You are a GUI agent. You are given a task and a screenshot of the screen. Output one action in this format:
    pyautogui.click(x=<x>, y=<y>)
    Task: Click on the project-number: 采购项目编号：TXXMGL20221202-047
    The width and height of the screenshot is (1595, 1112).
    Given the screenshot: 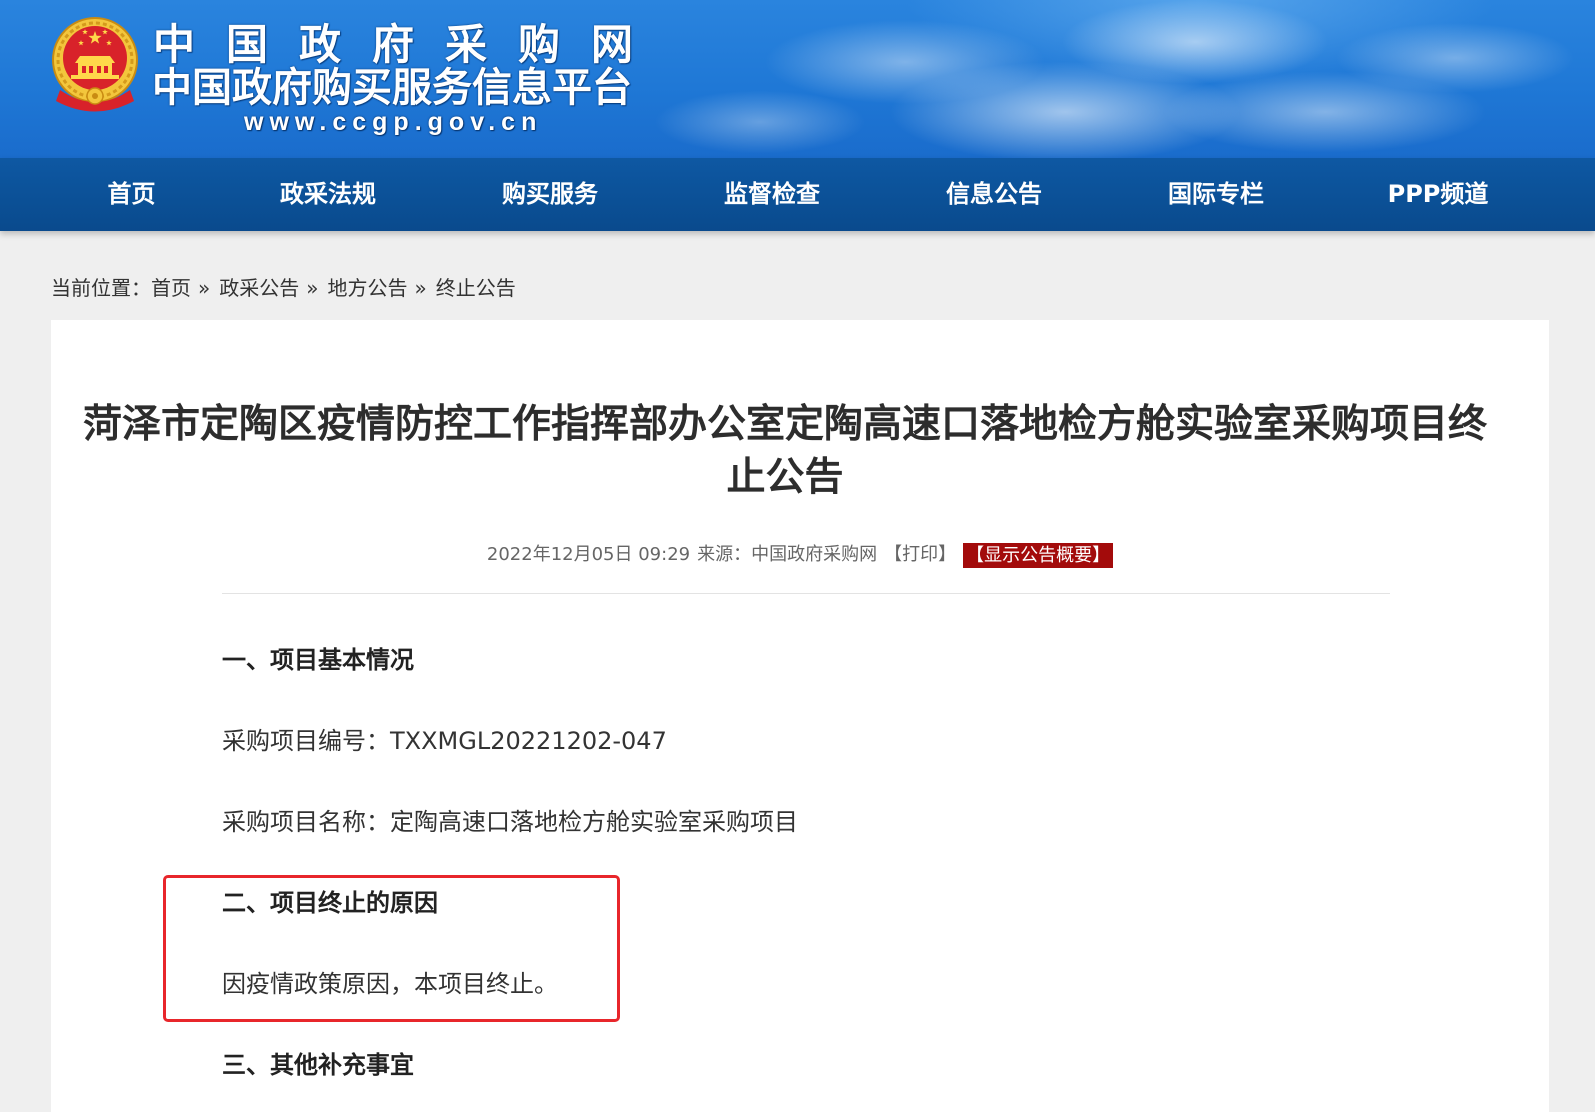 What is the action you would take?
    pyautogui.click(x=444, y=741)
    